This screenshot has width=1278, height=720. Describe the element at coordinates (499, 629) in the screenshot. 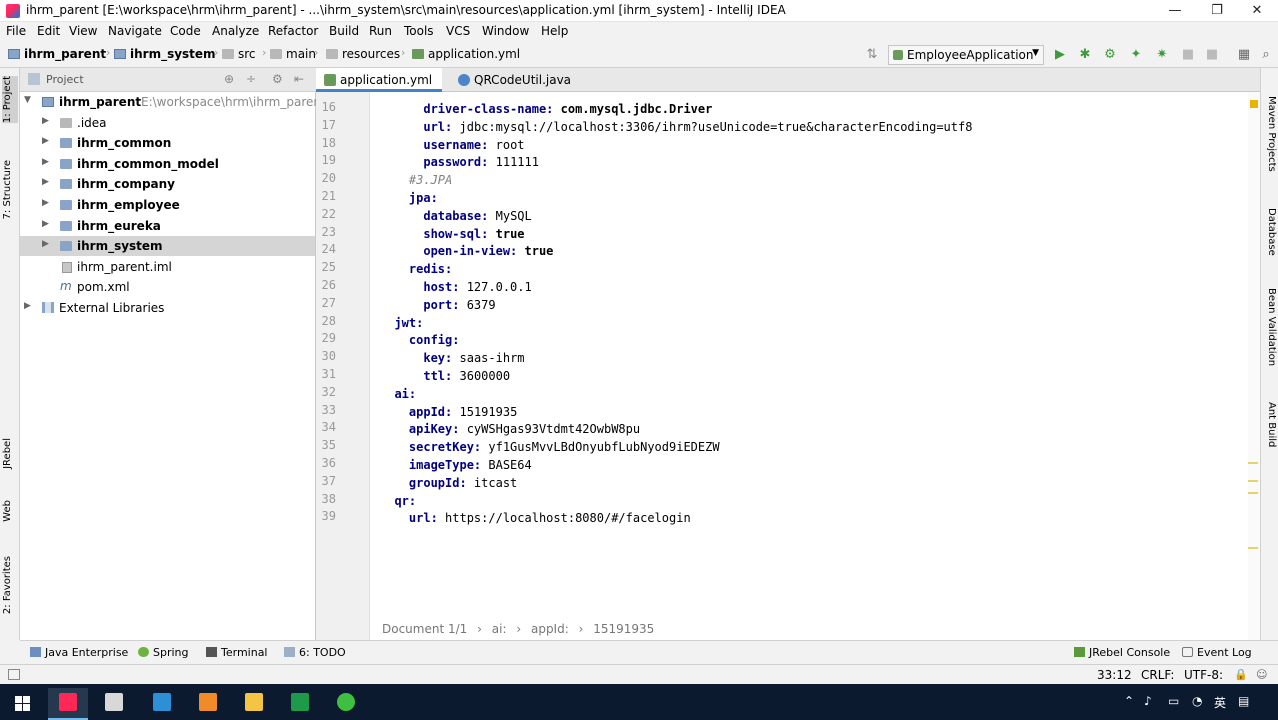

I see `breadcrumb-ai: ai:` at that location.